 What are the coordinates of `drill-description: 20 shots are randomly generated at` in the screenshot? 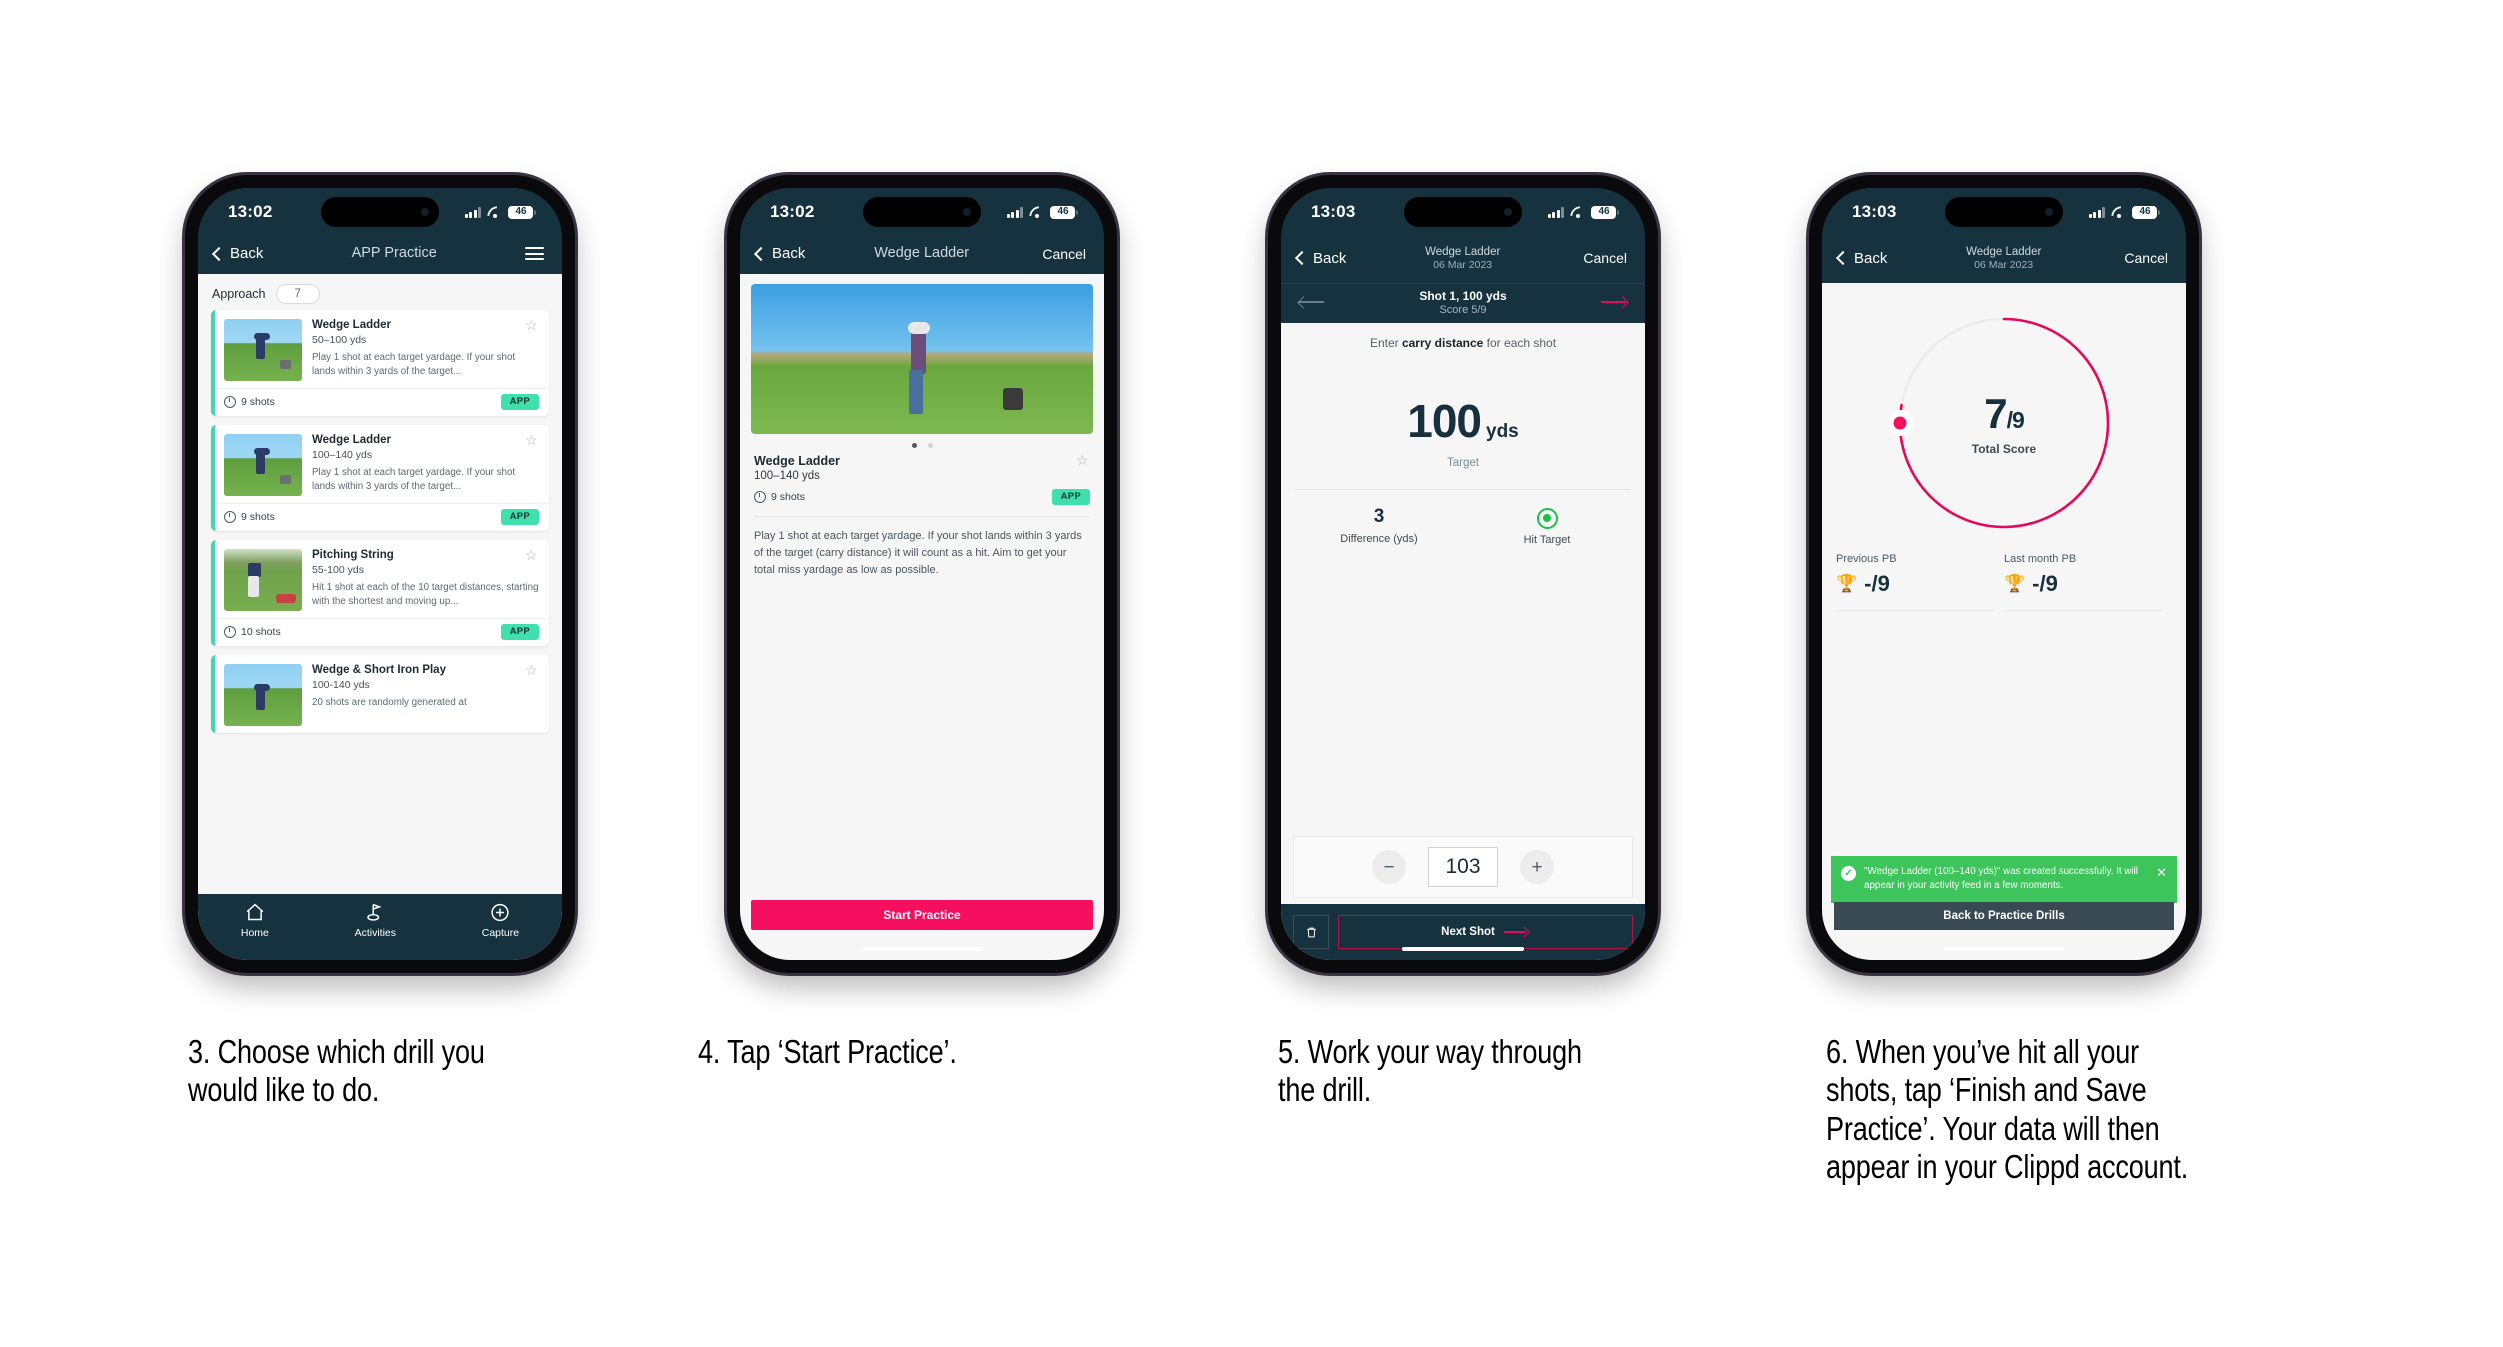 It's located at (389, 702).